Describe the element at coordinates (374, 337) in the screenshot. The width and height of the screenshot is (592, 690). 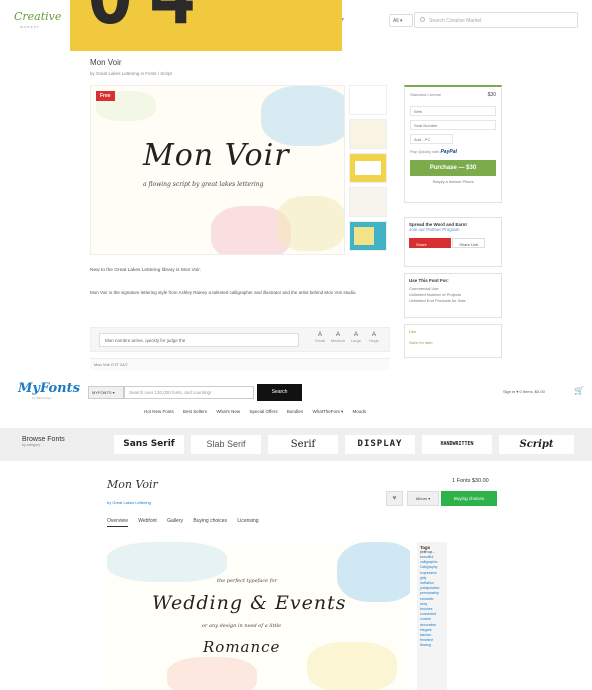
I see `size-huge-button: A Huge` at that location.